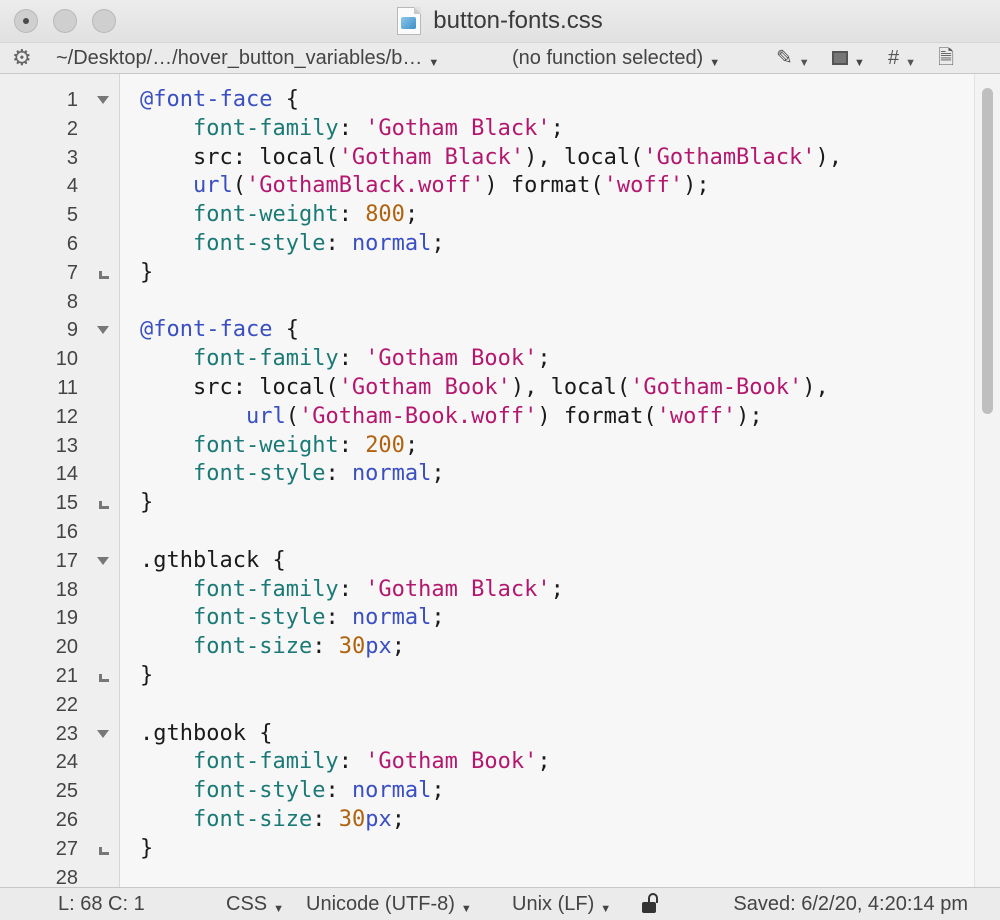  What do you see at coordinates (840, 58) in the screenshot?
I see `markers-icon` at bounding box center [840, 58].